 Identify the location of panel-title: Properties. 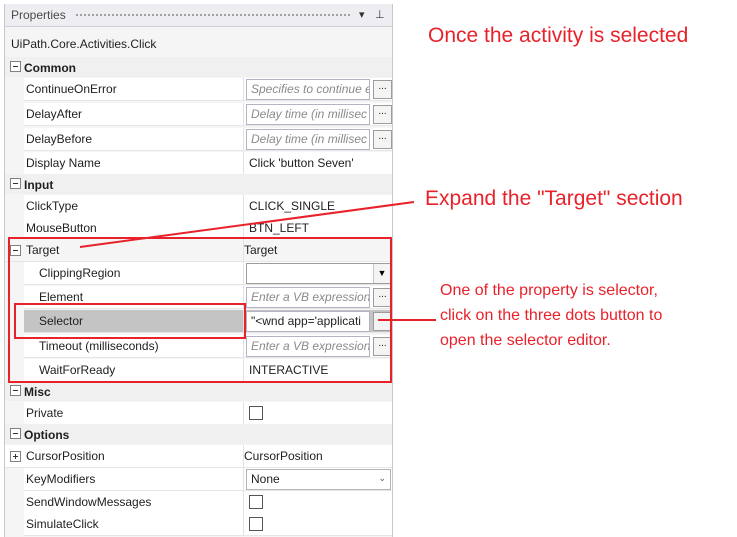
(38, 15).